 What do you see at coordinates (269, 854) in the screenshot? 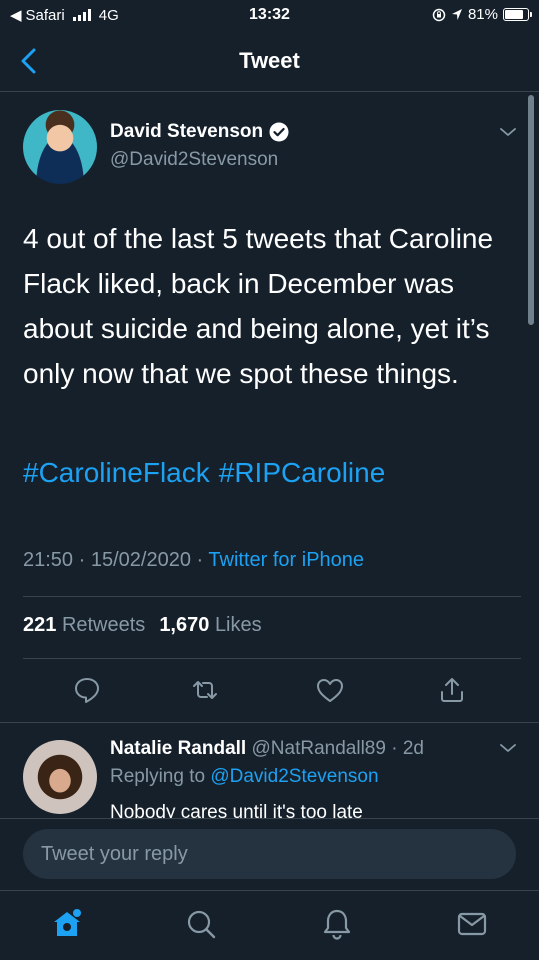
I see `reply-input: Tweet your reply` at bounding box center [269, 854].